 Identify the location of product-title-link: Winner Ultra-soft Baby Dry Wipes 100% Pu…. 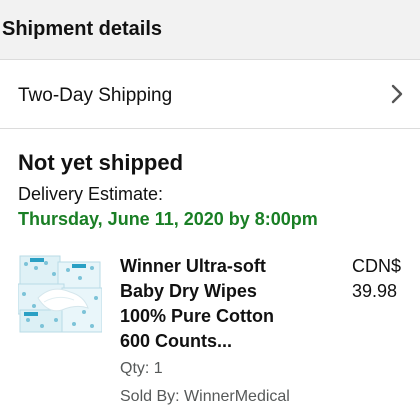
(230, 304).